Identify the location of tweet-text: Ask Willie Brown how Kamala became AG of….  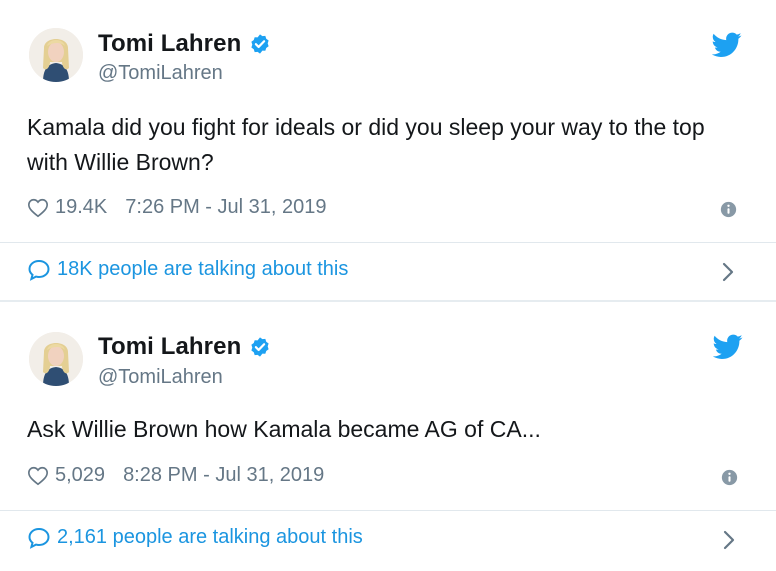
(284, 429).